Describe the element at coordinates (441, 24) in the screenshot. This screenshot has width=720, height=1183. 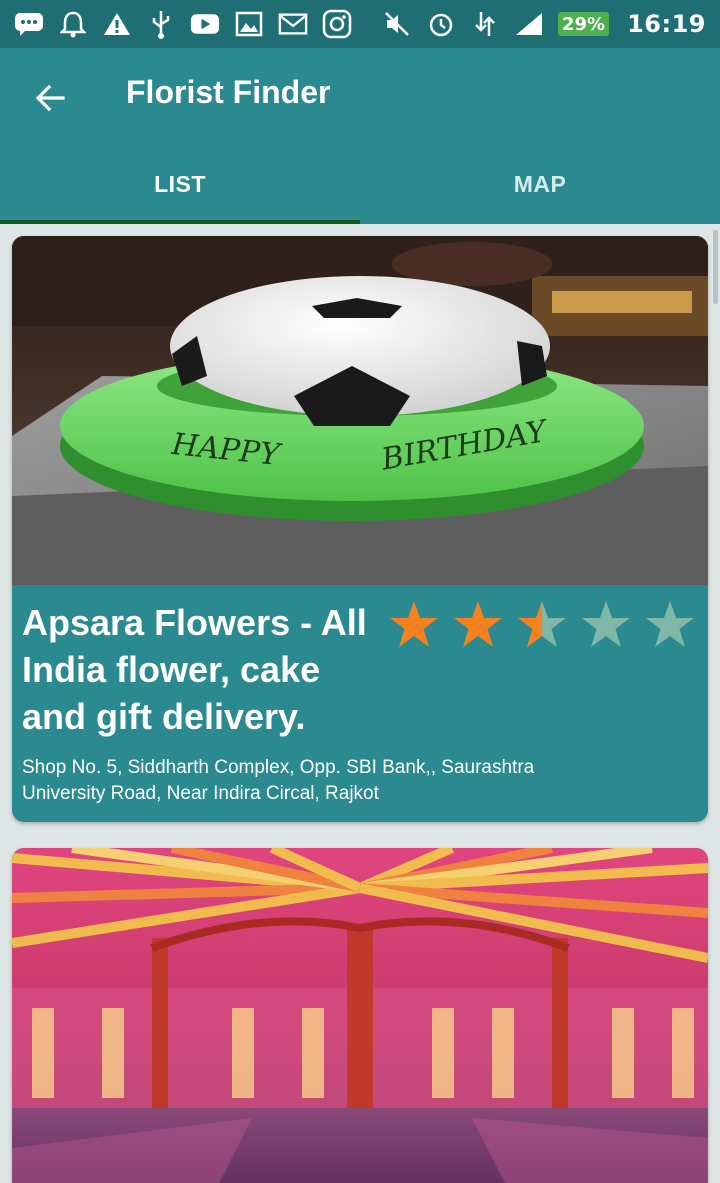
I see `alarm-clock-icon` at that location.